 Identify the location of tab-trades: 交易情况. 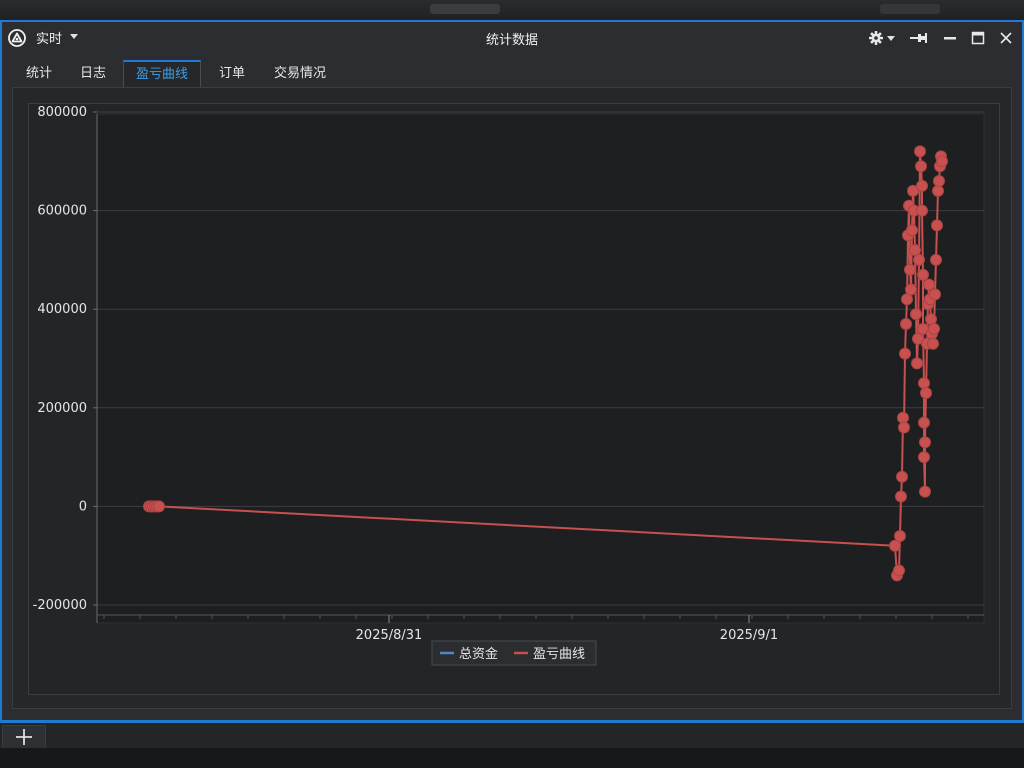
(300, 74).